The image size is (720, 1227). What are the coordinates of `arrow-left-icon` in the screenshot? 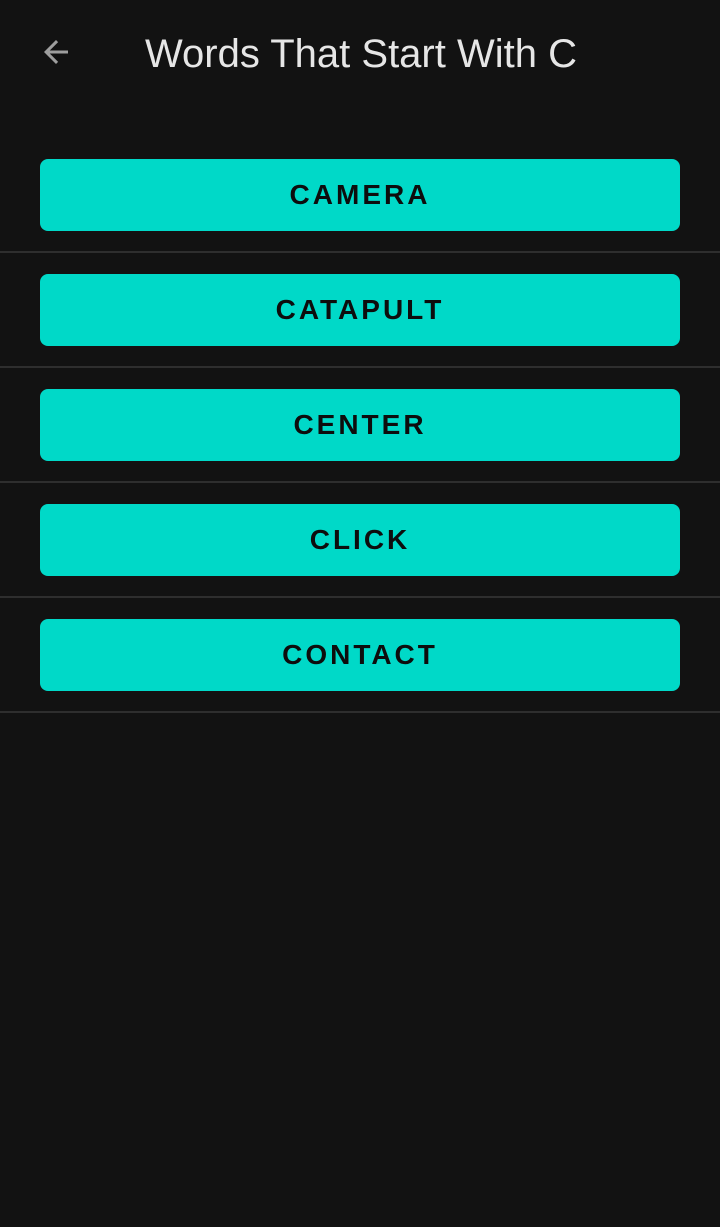 It's located at (56, 52).